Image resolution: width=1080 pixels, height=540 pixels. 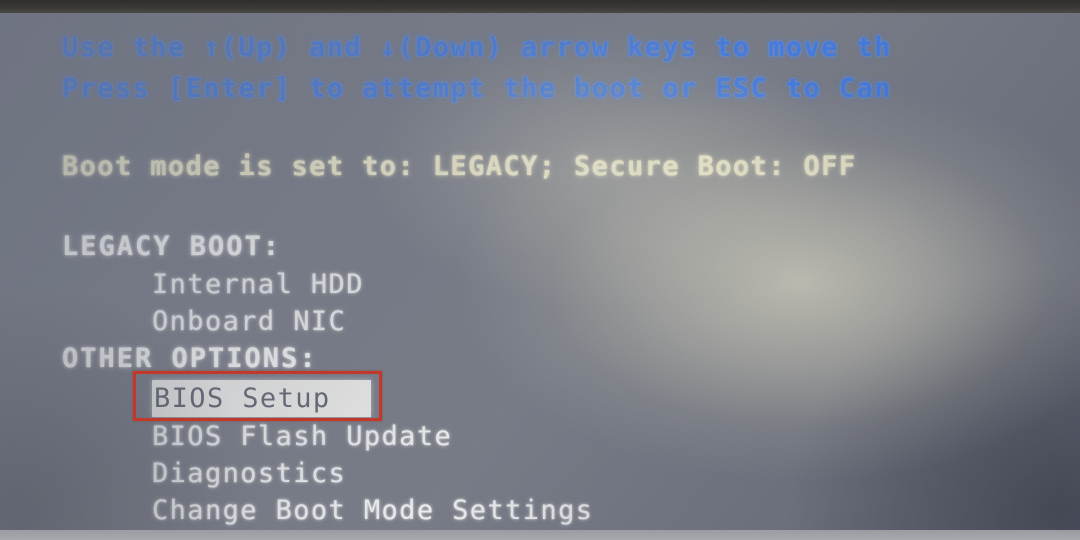 I want to click on screen-bottom-bezel, so click(x=540, y=535).